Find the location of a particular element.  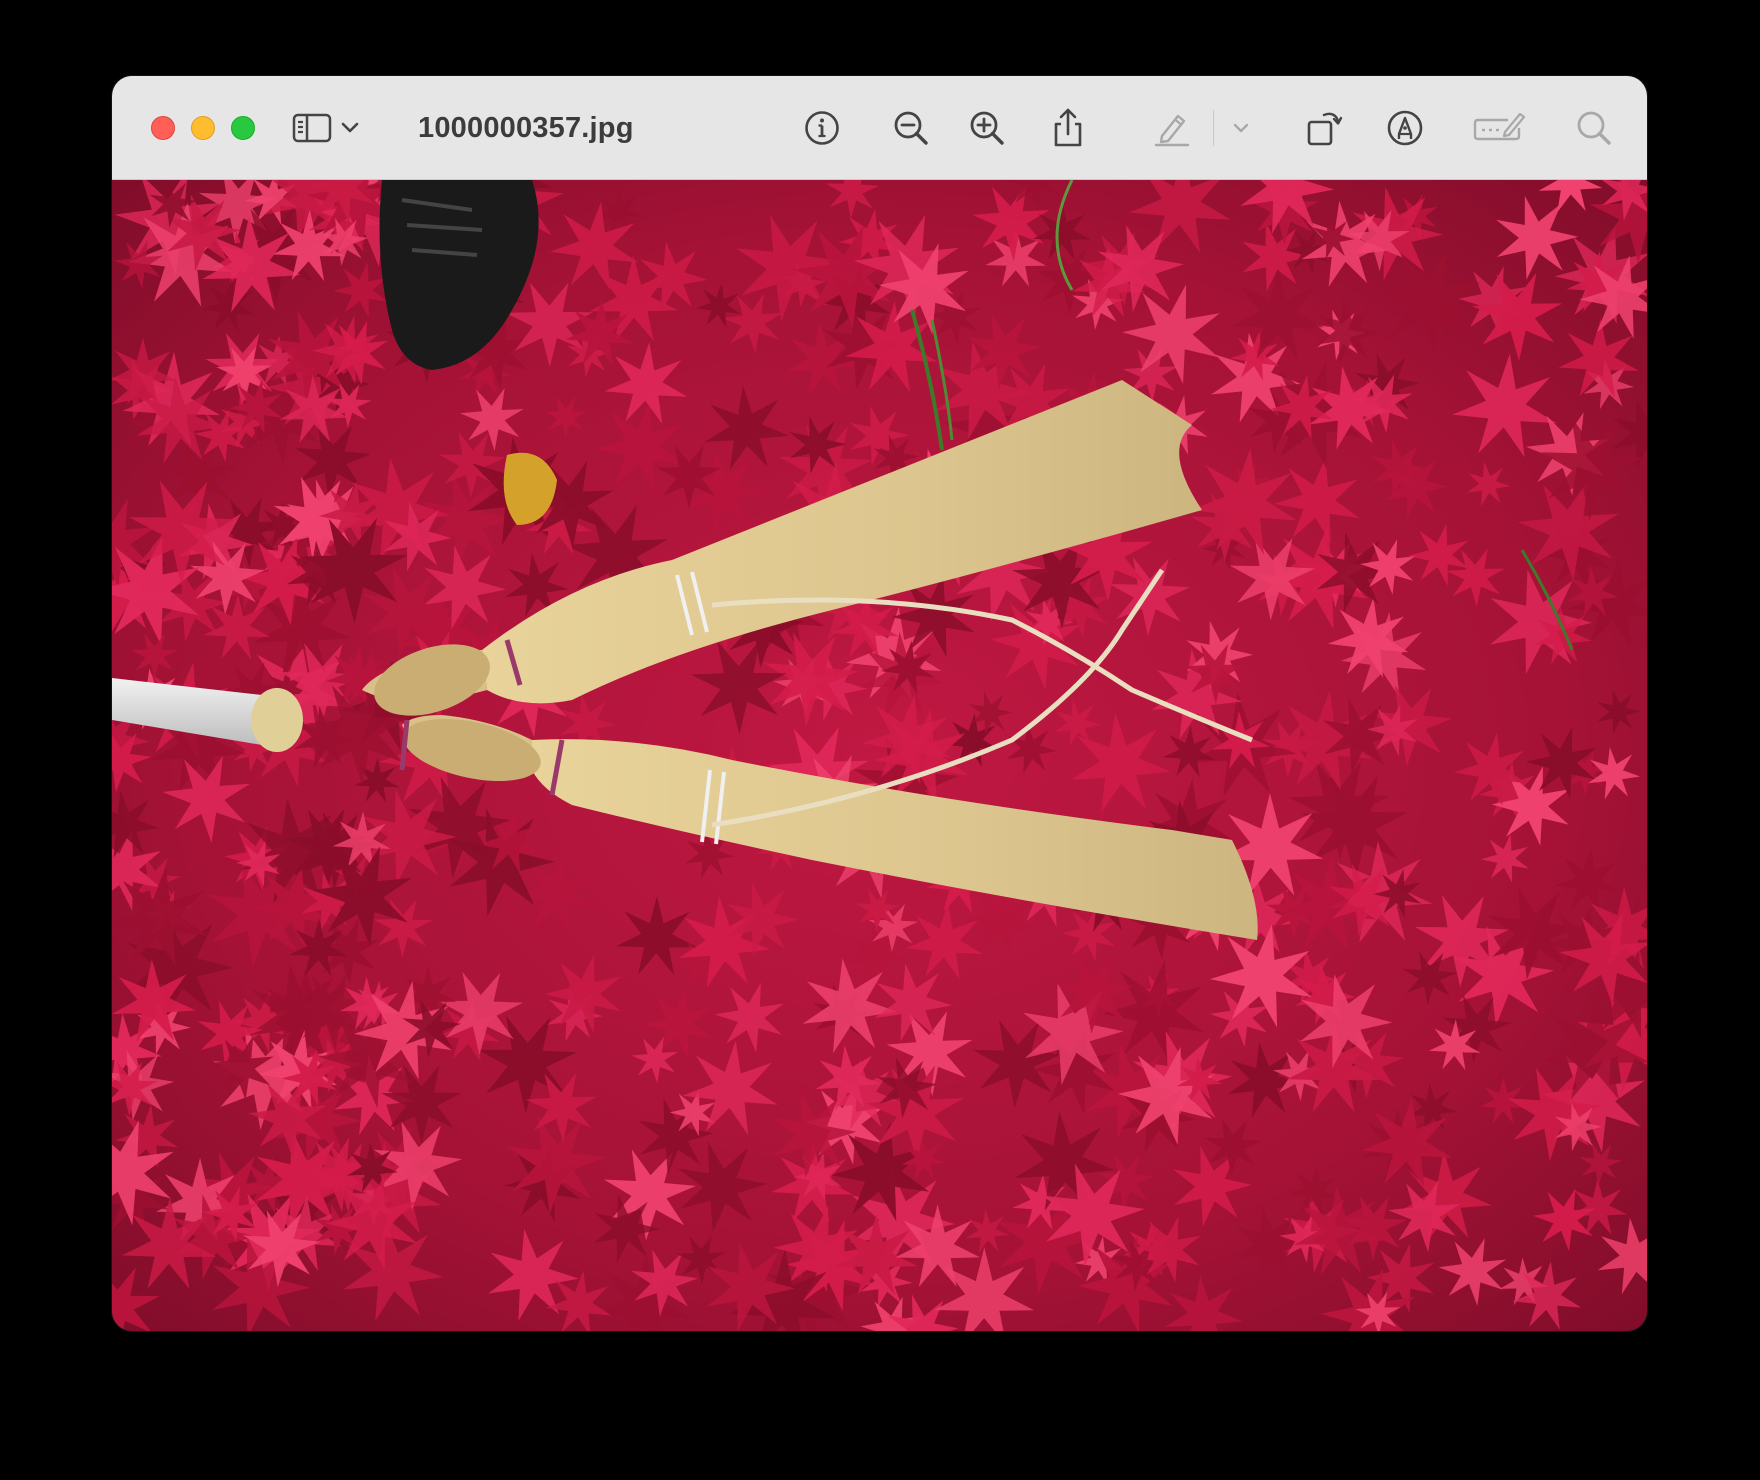

share-button is located at coordinates (1068, 128).